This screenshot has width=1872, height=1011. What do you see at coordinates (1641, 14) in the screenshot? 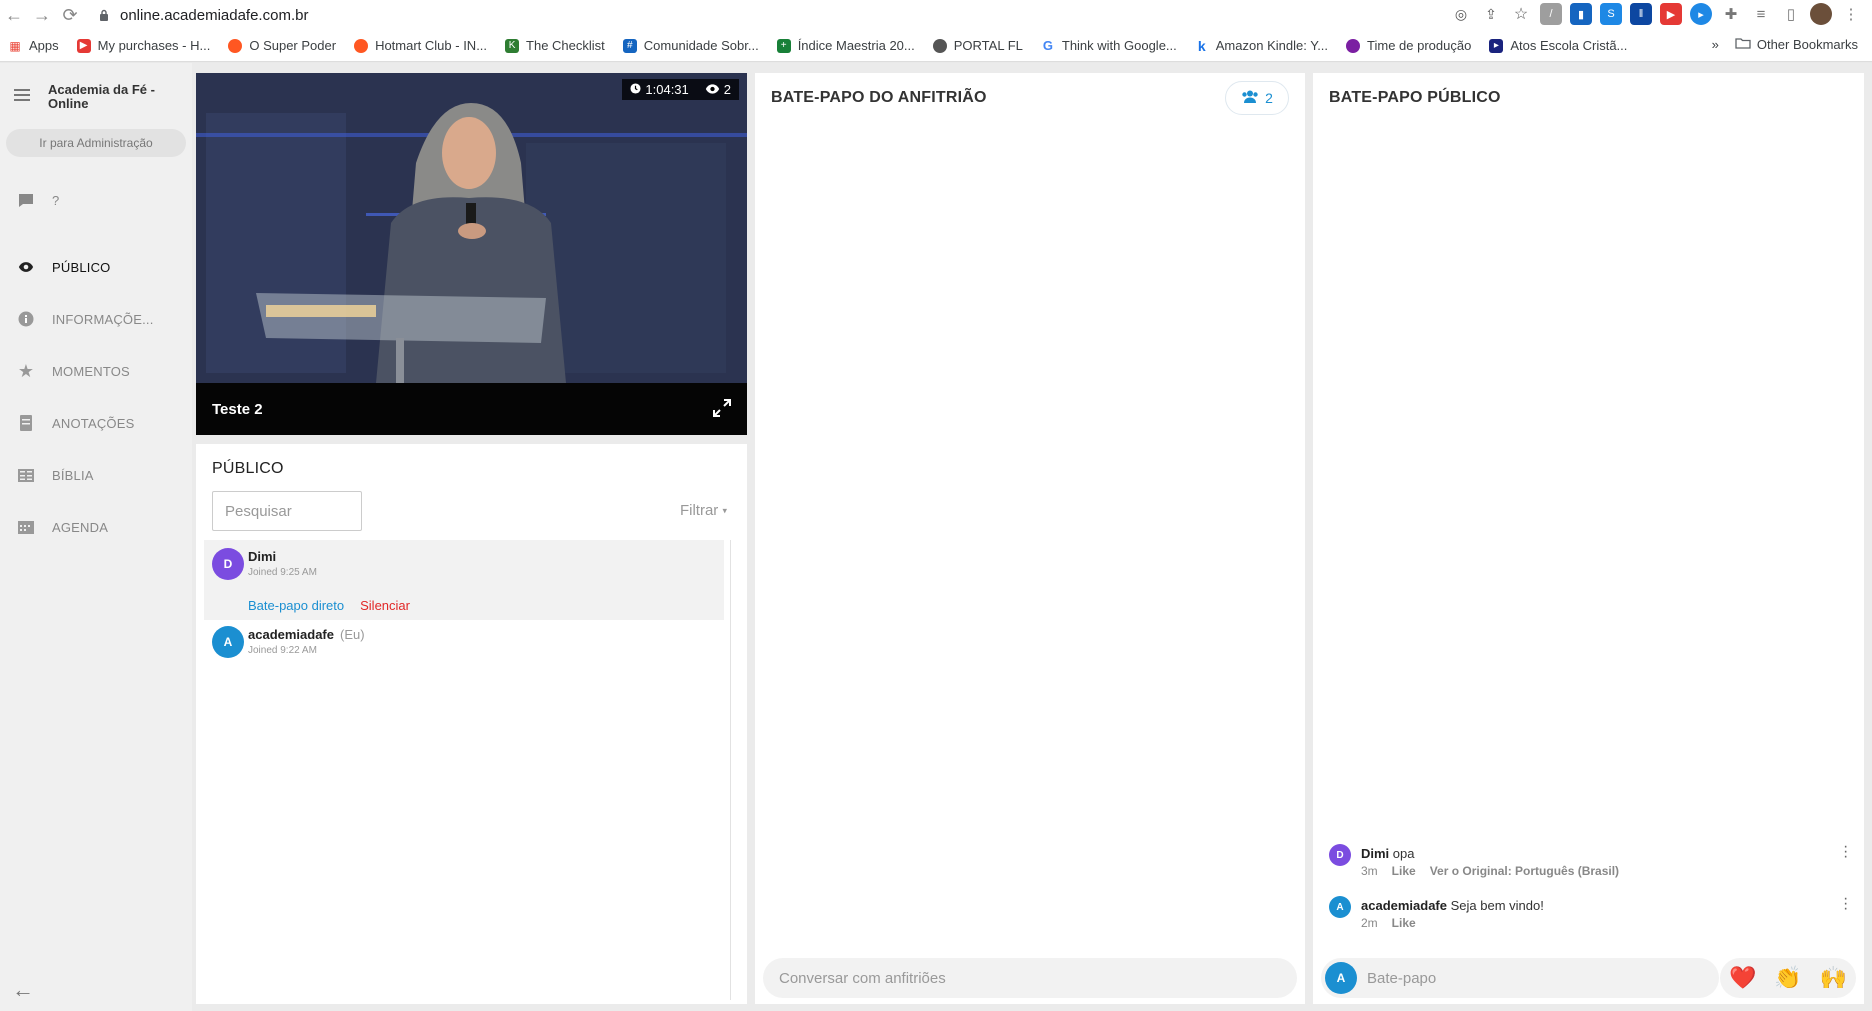
I see `extension-bars-icon: ‖` at bounding box center [1641, 14].